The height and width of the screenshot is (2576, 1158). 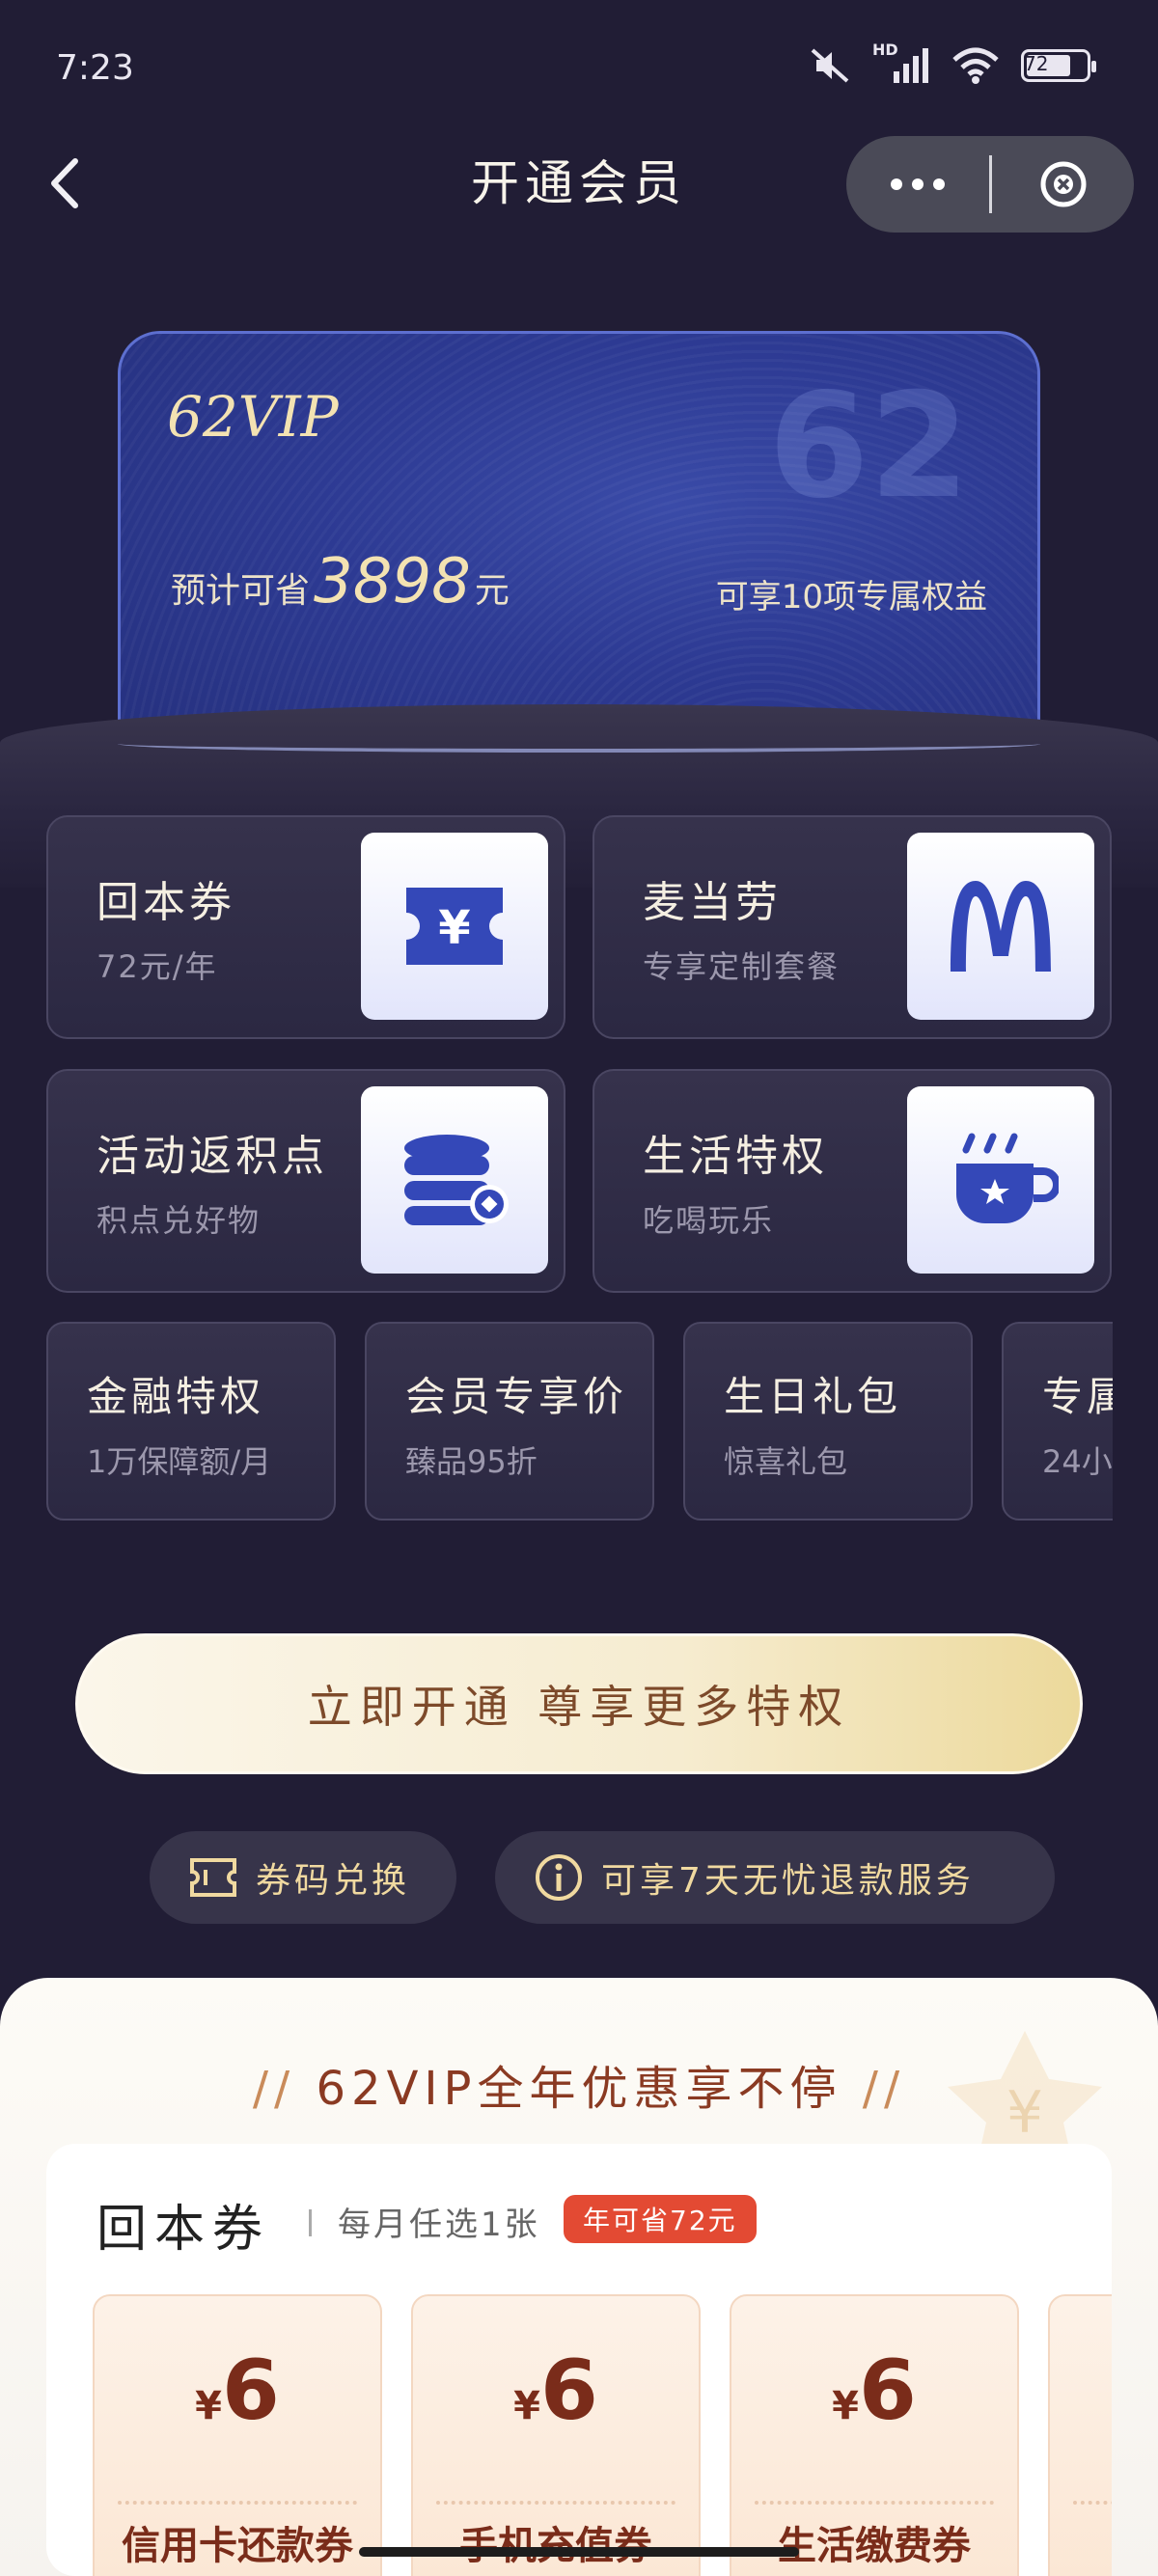 I want to click on benefit-subtitle: 积点兑好物, so click(x=179, y=1220).